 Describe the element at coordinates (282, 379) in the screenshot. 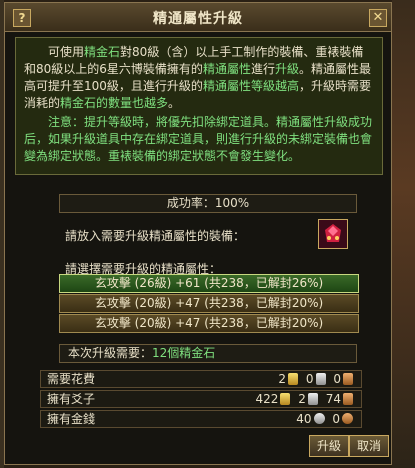

I see `cost-gold: 2` at that location.